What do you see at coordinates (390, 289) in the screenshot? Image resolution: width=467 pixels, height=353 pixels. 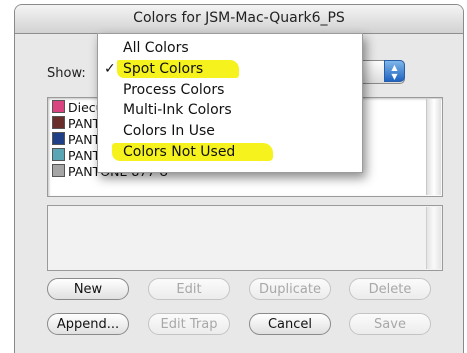 I see `delete-button: Delete` at bounding box center [390, 289].